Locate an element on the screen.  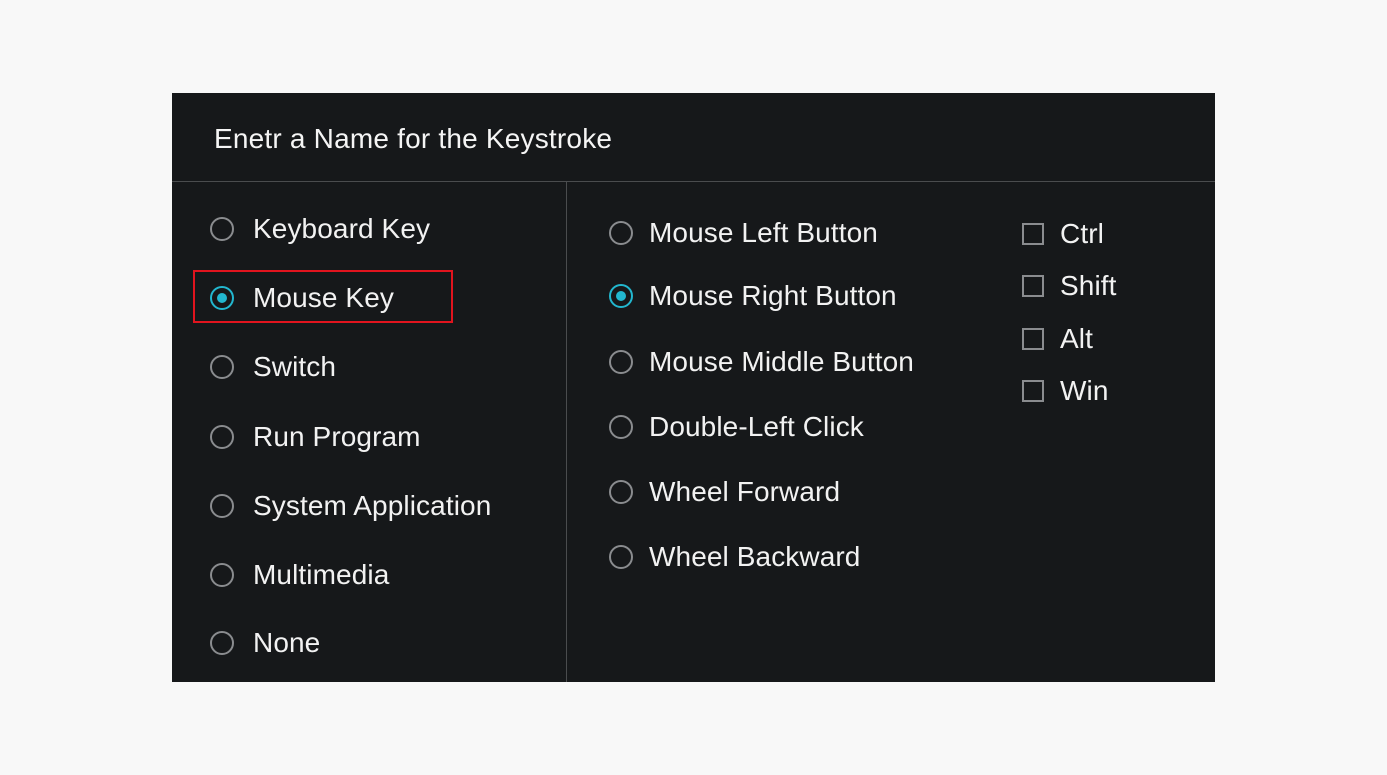
checkbox-option-label: Shift is located at coordinates (1088, 285).